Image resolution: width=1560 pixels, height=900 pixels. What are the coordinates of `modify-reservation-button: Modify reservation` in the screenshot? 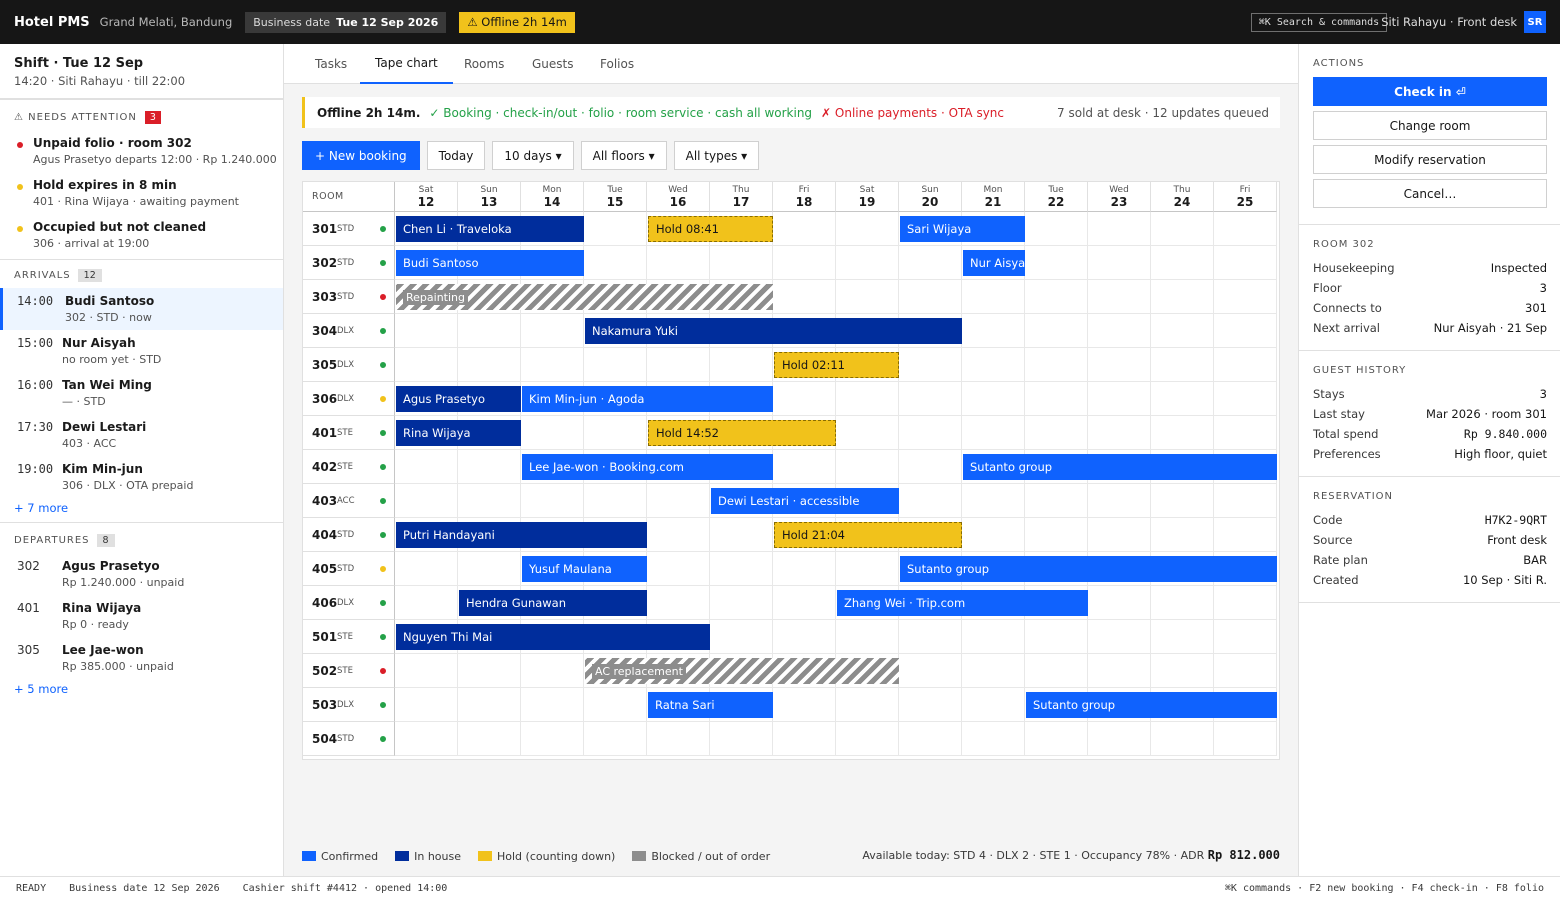 It's located at (1430, 159).